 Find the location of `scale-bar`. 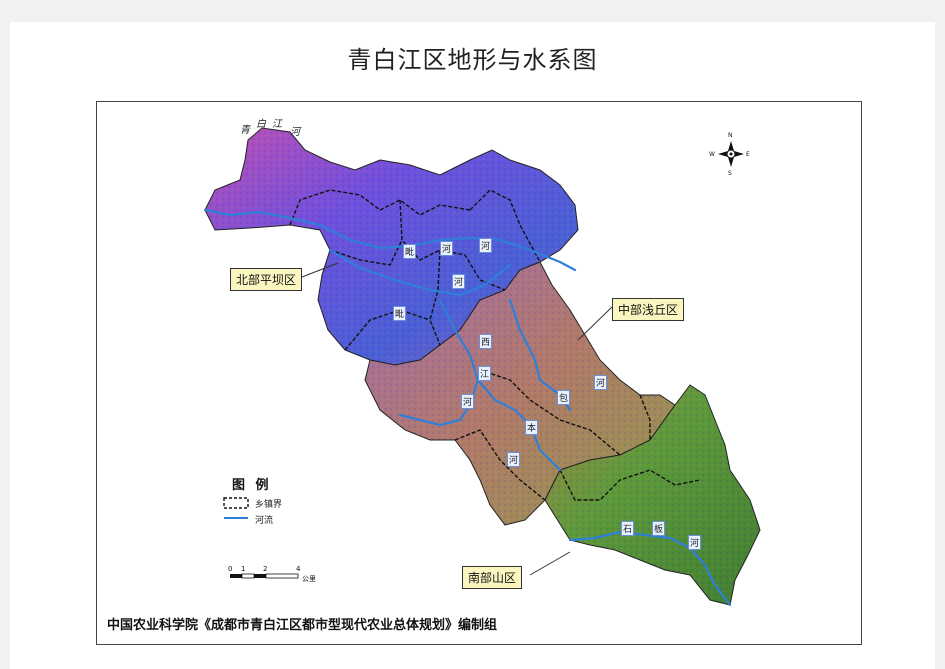

scale-bar is located at coordinates (264, 576).